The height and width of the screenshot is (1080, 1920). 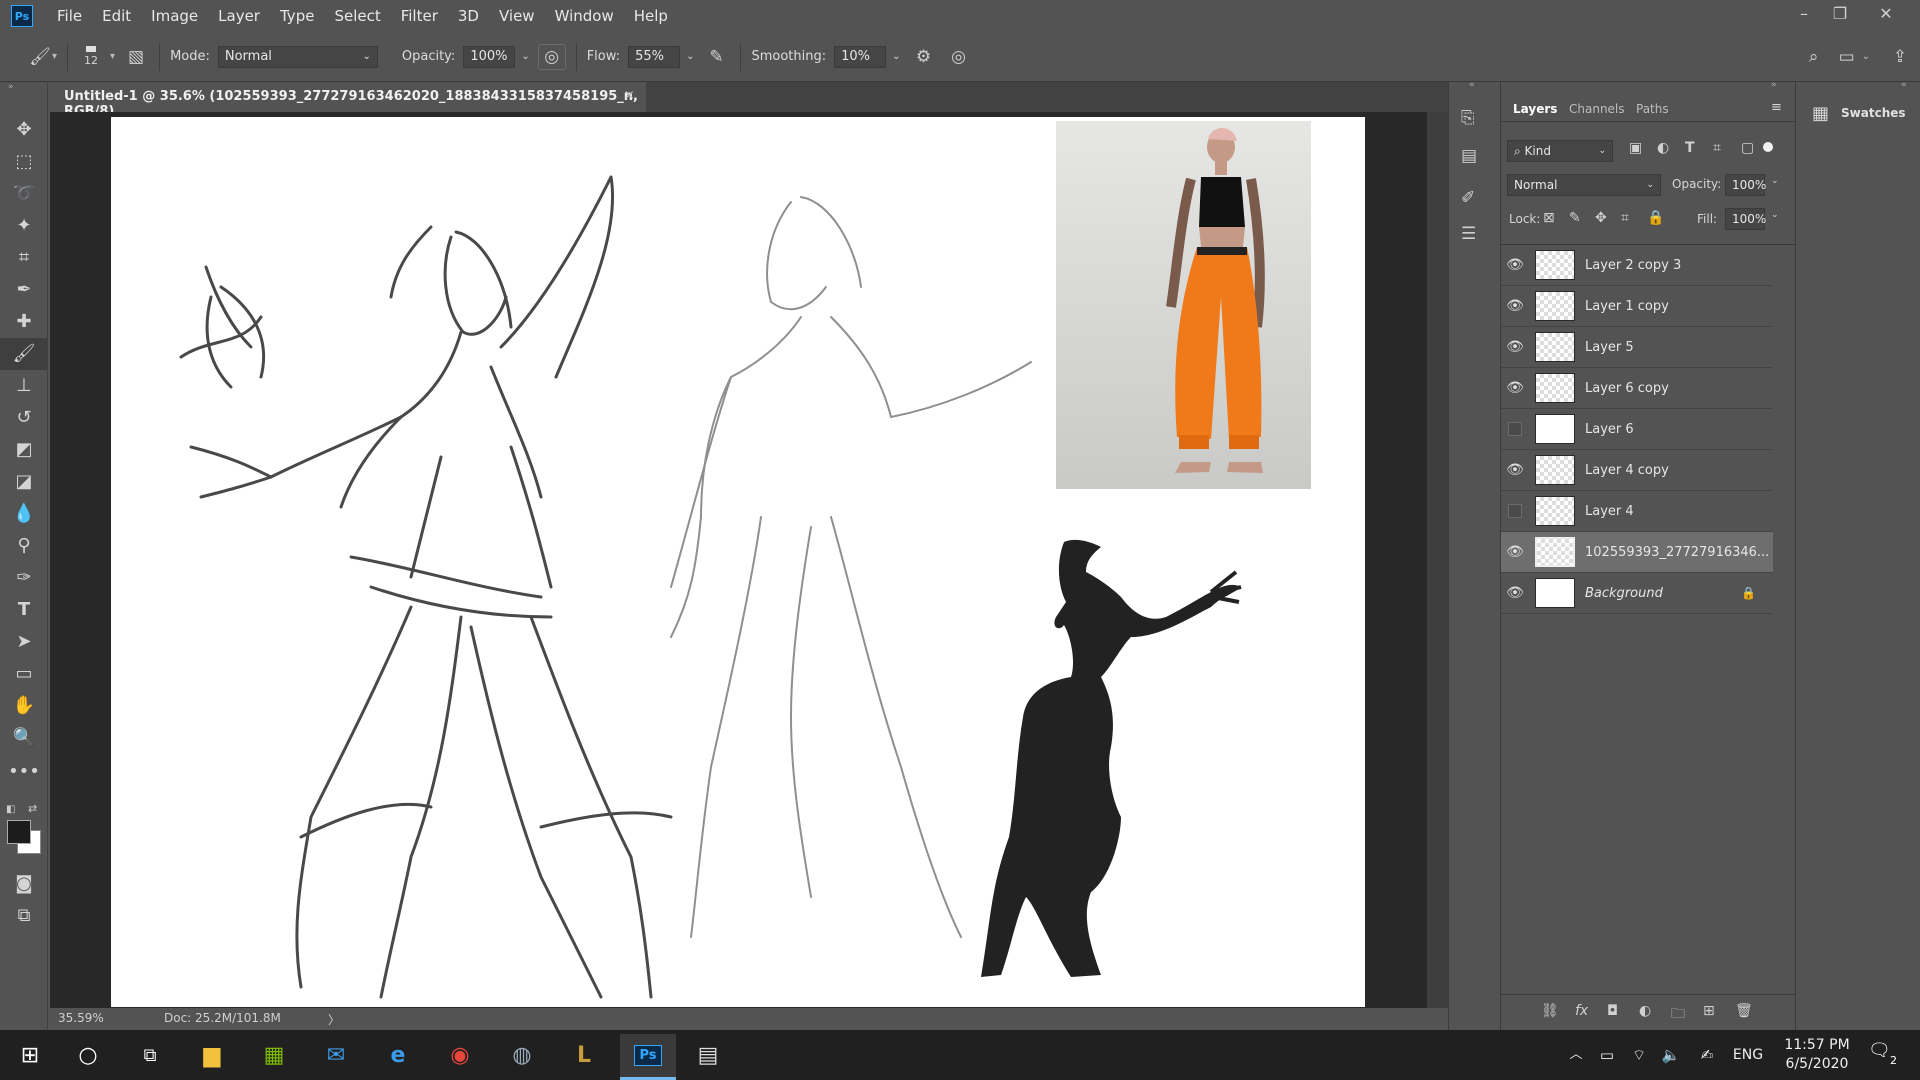 What do you see at coordinates (468, 16) in the screenshot?
I see `menu-3d: 3D` at bounding box center [468, 16].